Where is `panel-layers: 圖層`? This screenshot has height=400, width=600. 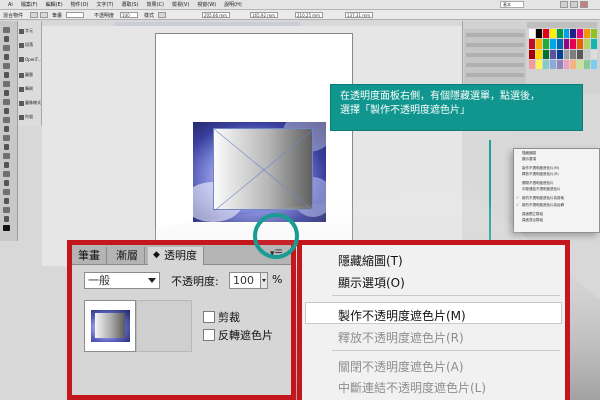 panel-layers: 圖層 is located at coordinates (30, 75).